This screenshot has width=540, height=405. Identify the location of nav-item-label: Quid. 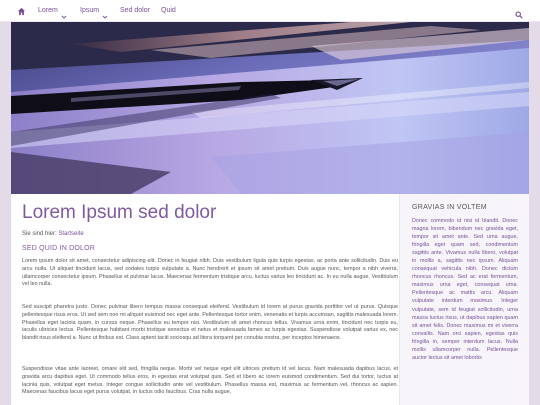
(168, 10).